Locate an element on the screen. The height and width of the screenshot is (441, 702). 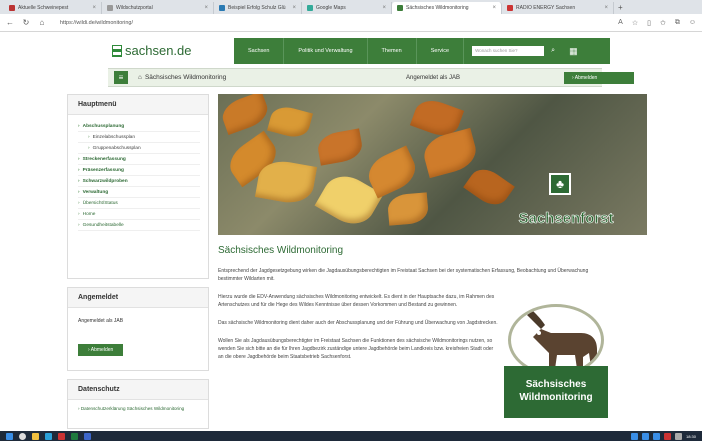
browser-tab-1: Aktuelle Schweinepest × is located at coordinates (53, 8).